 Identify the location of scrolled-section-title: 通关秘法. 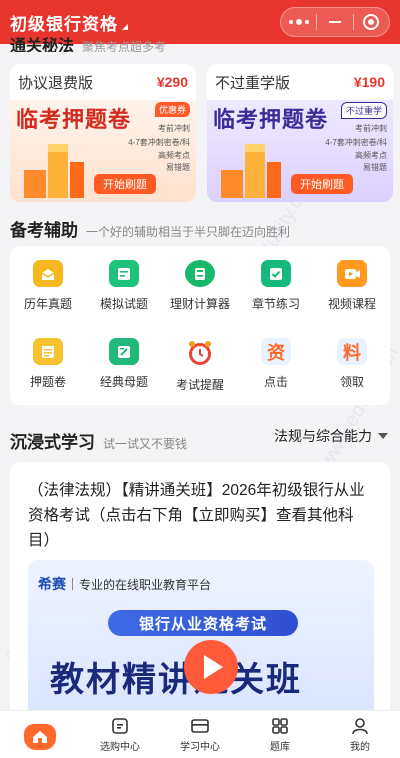
(42, 45).